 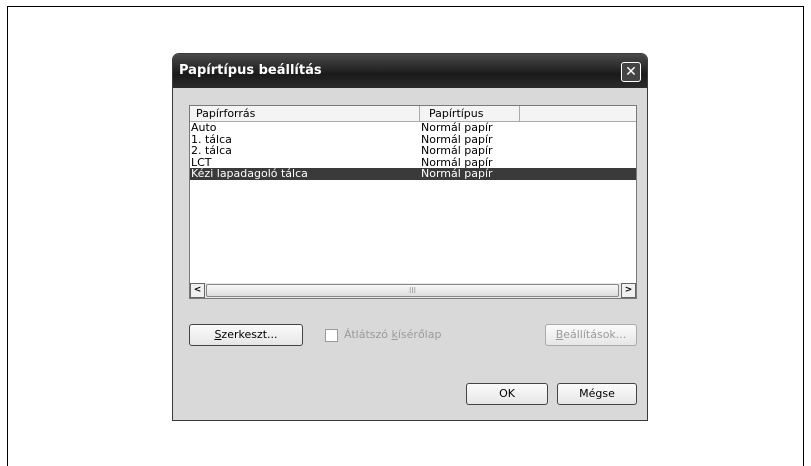 What do you see at coordinates (413, 139) in the screenshot?
I see `list-item: 1. tálca Normál papír` at bounding box center [413, 139].